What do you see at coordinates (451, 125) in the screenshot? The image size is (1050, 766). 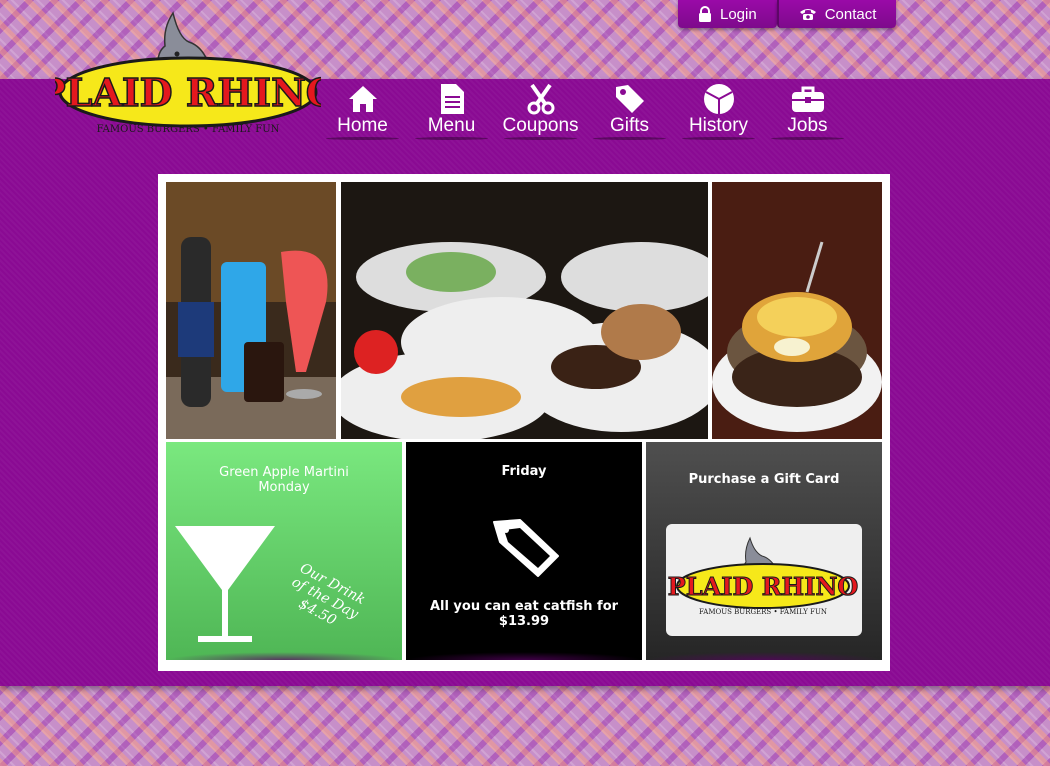 I see `nav-menu-label: Menu` at bounding box center [451, 125].